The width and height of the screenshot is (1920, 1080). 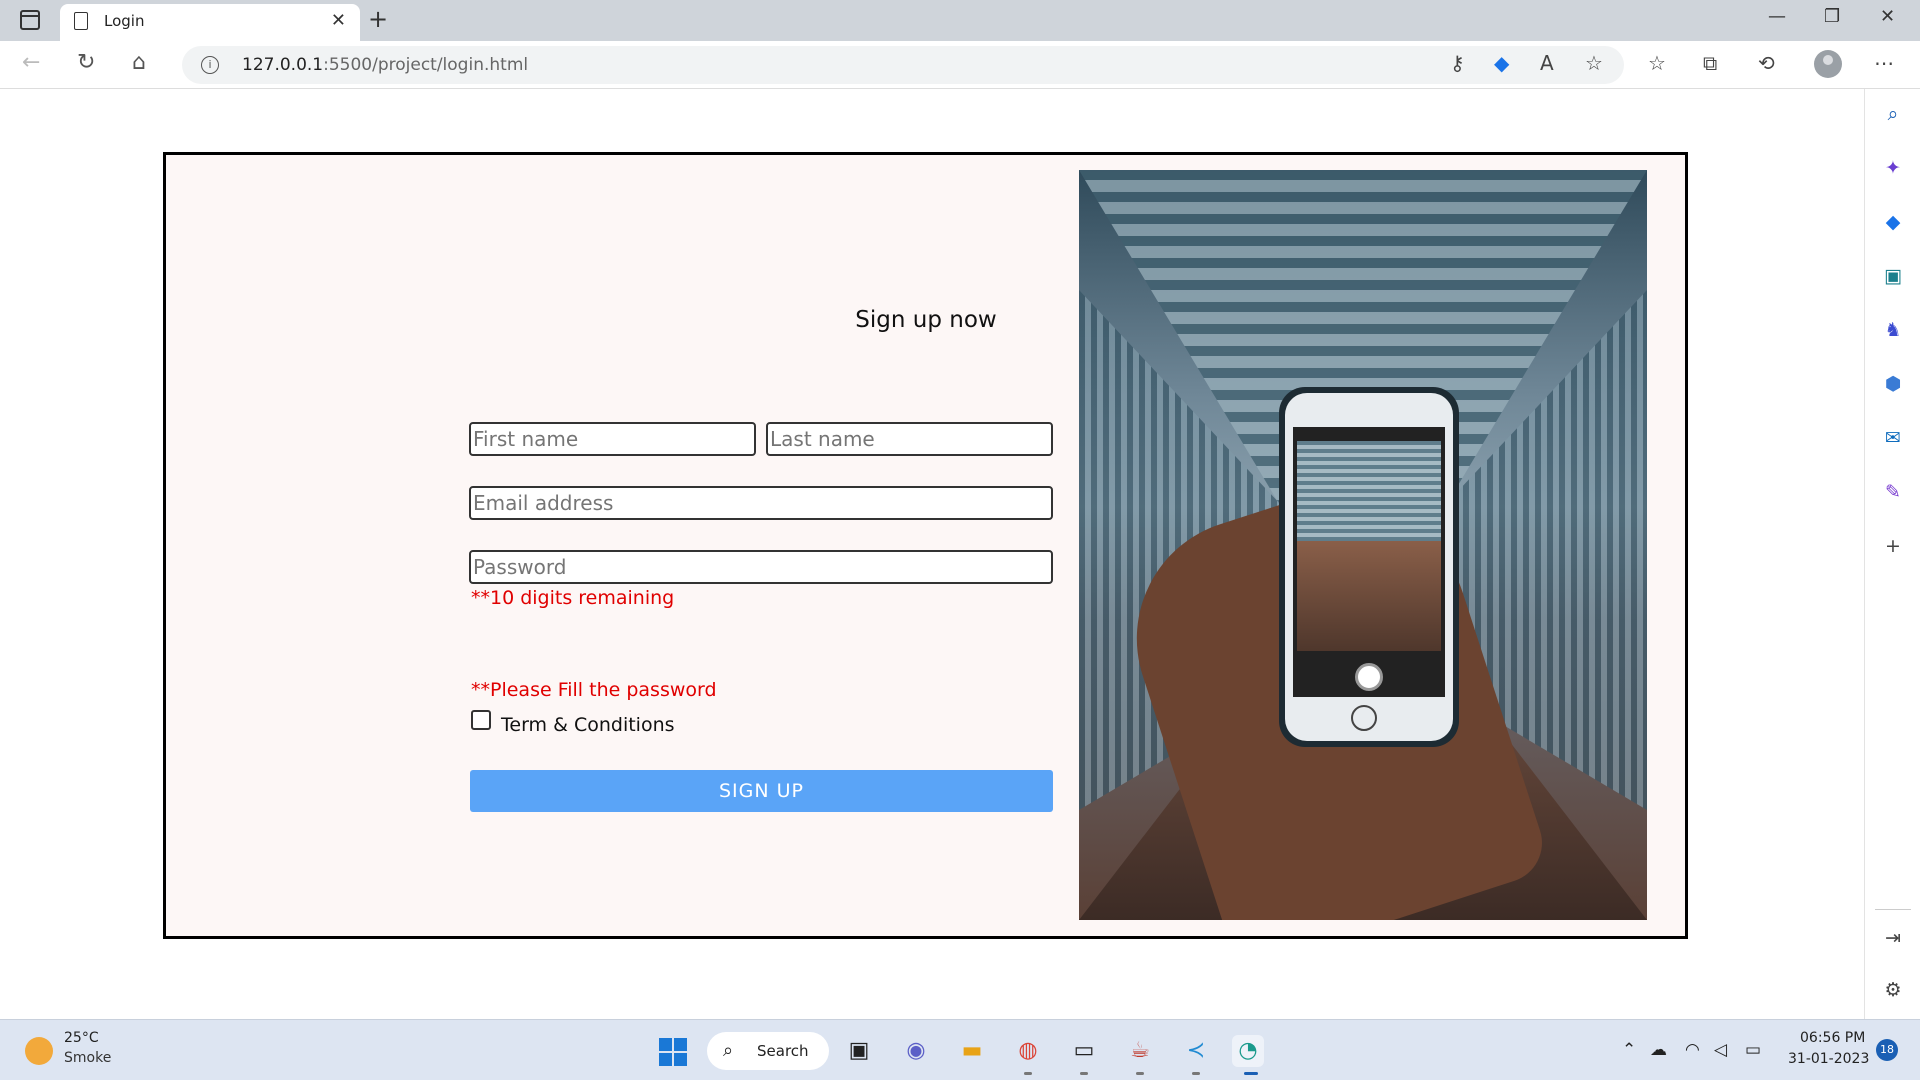 I want to click on password-input, so click(x=761, y=567).